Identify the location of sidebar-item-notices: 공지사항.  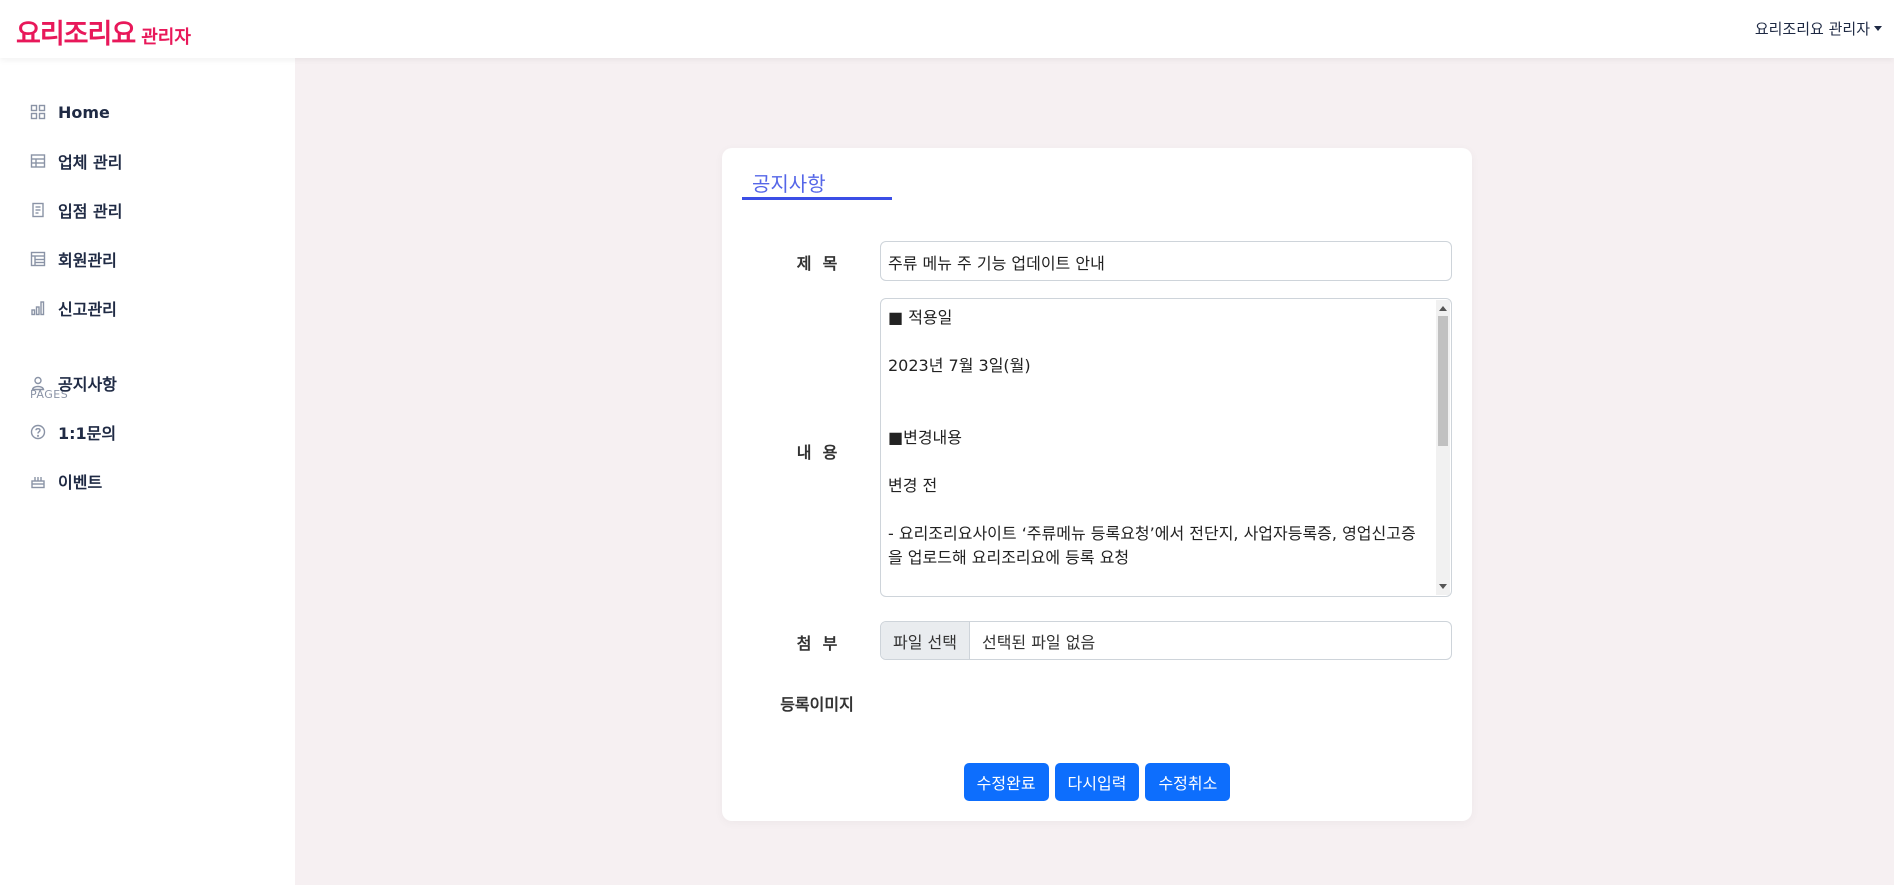
(73, 383).